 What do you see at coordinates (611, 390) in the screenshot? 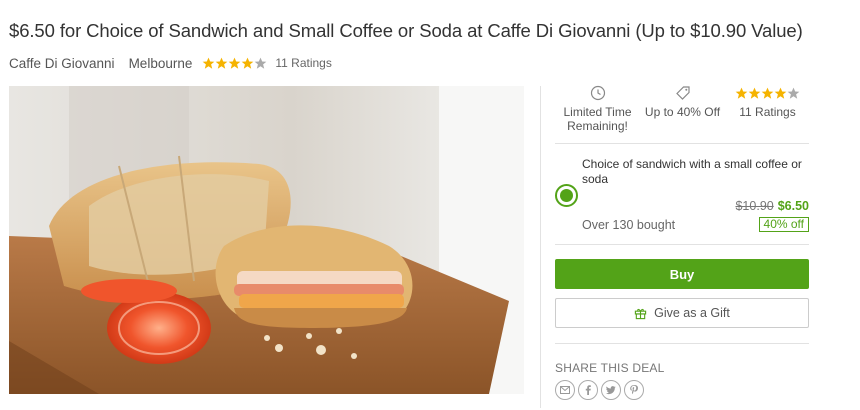
I see `twitter-icon` at bounding box center [611, 390].